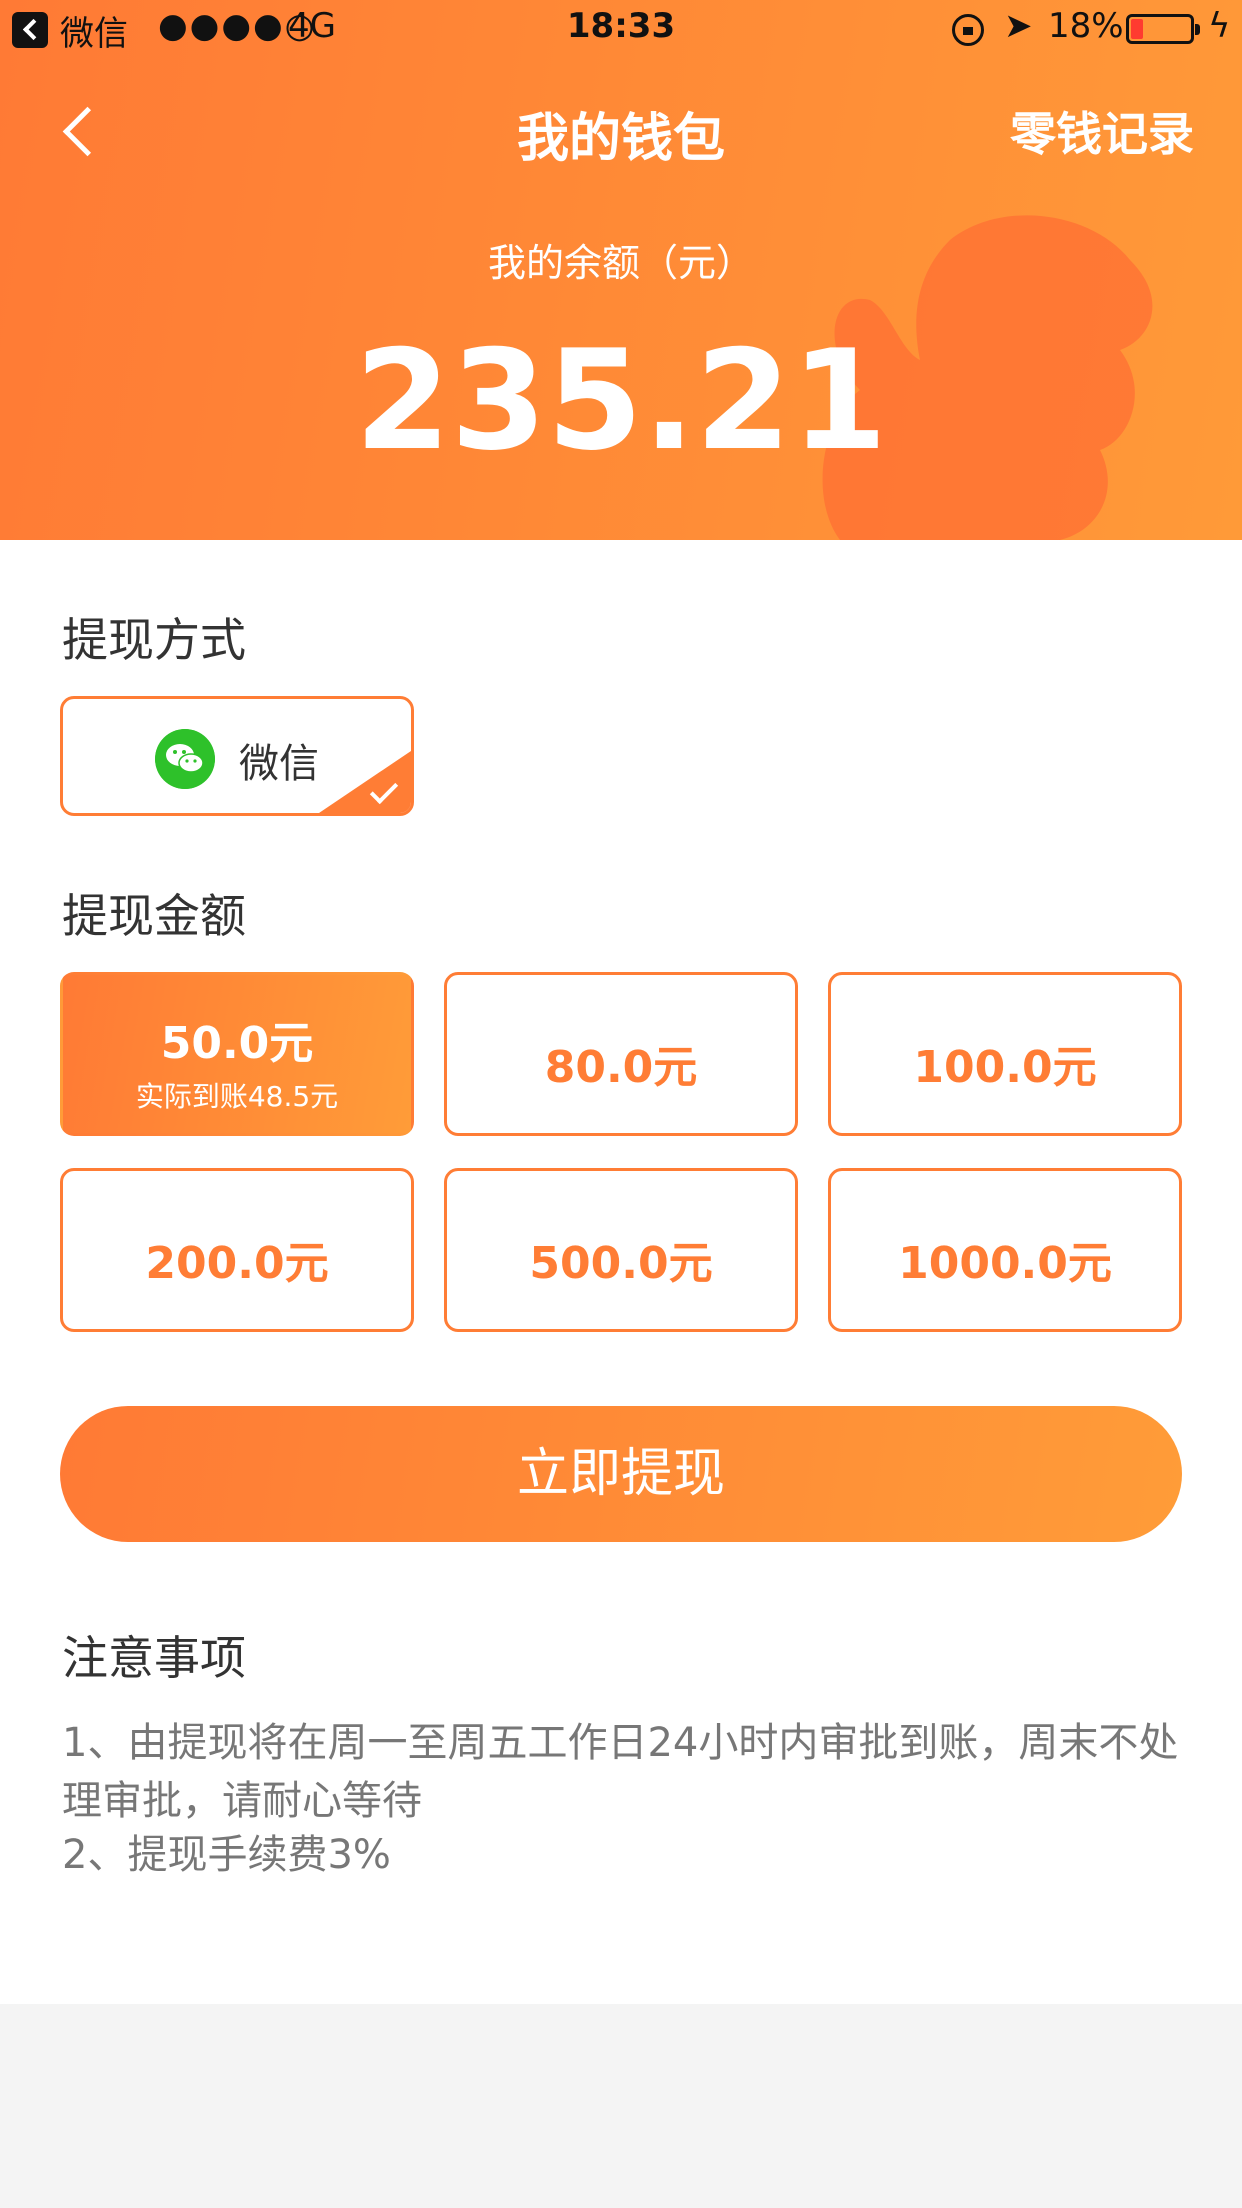 The image size is (1242, 2208). Describe the element at coordinates (1086, 26) in the screenshot. I see `battery-percent: 18%` at that location.